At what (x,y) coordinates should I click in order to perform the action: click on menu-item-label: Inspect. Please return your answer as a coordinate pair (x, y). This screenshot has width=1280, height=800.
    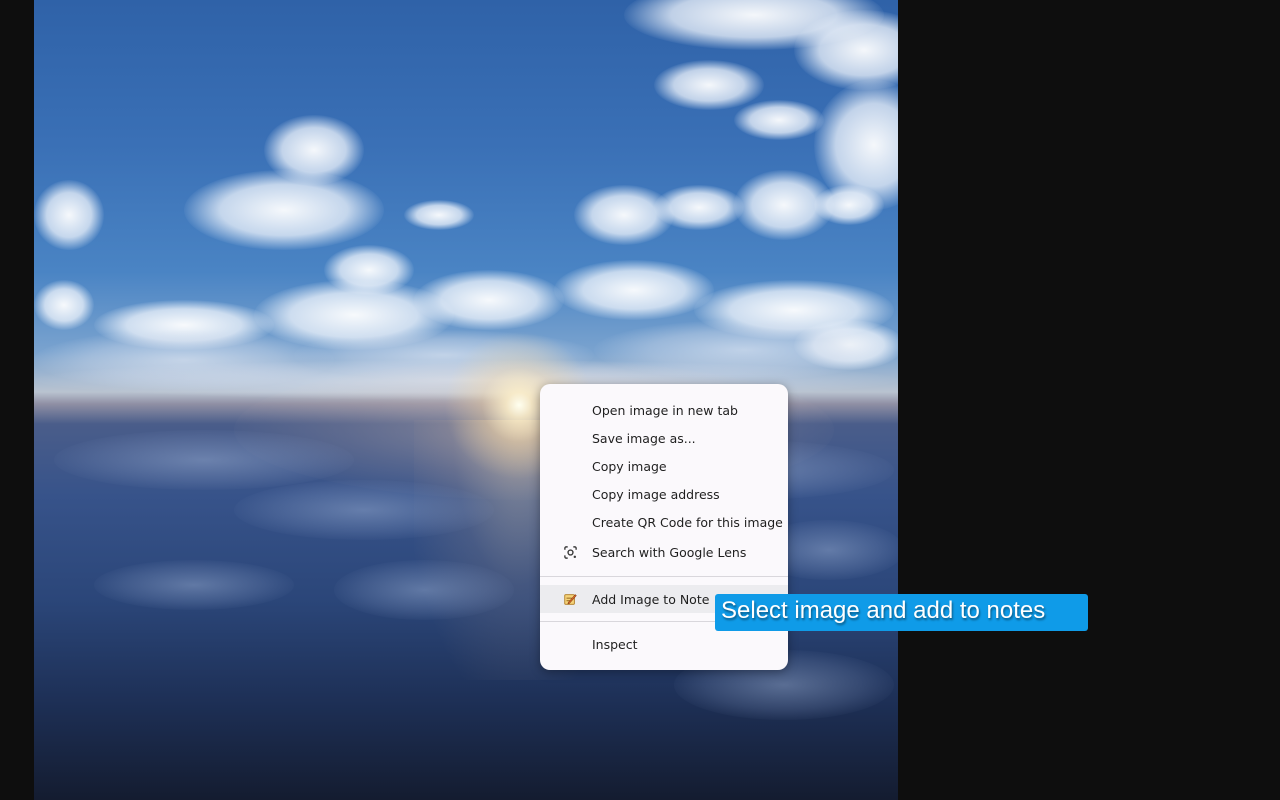
    Looking at the image, I should click on (615, 644).